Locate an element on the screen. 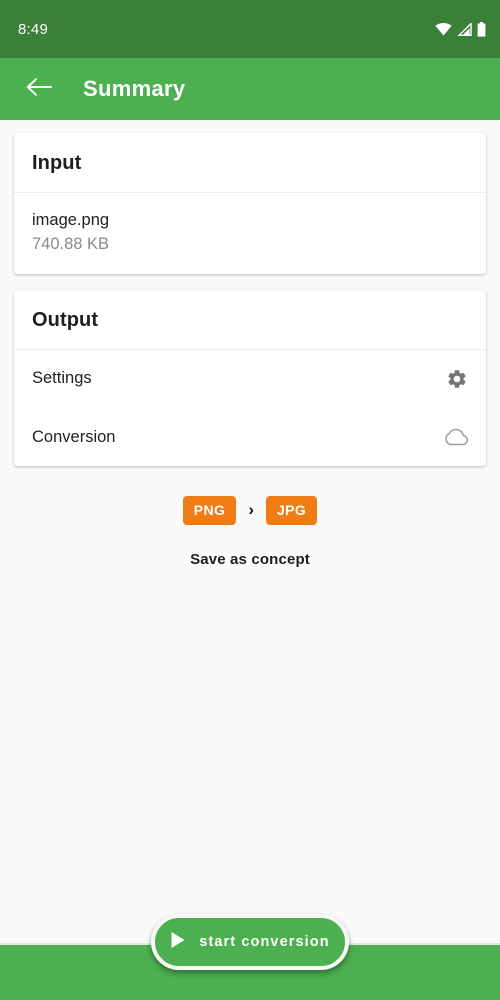 The width and height of the screenshot is (500, 1000). source-format-badge: PNG is located at coordinates (209, 510).